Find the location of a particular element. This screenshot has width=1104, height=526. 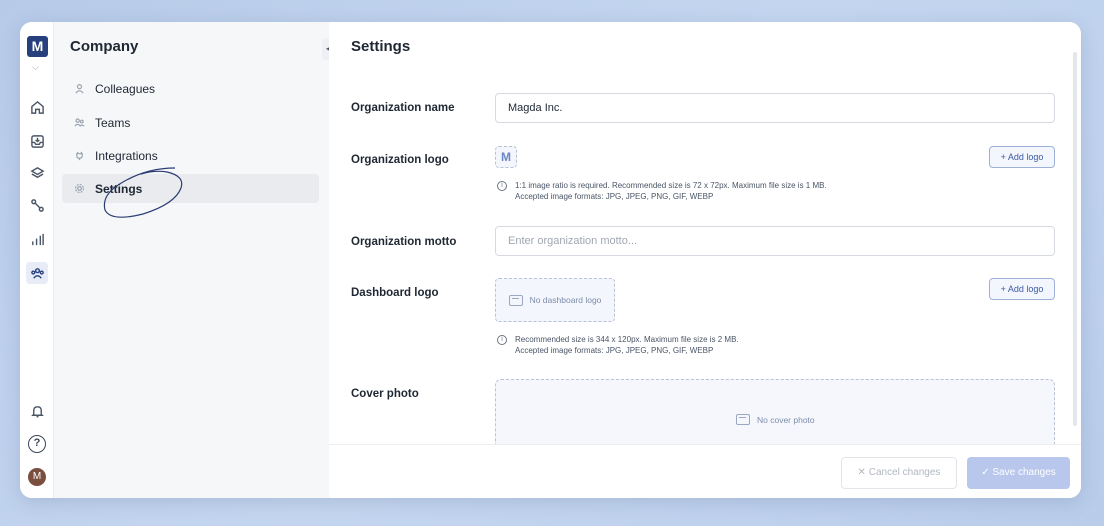

gear-icon is located at coordinates (80, 189).